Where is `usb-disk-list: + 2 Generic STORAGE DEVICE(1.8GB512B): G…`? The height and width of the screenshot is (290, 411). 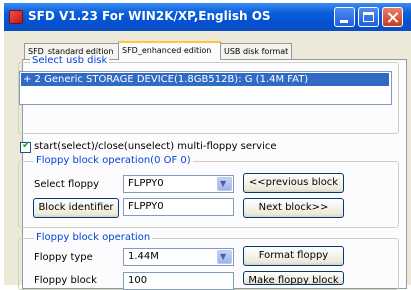
usb-disk-list: + 2 Generic STORAGE DEVICE(1.8GB512B): G… is located at coordinates (205, 88).